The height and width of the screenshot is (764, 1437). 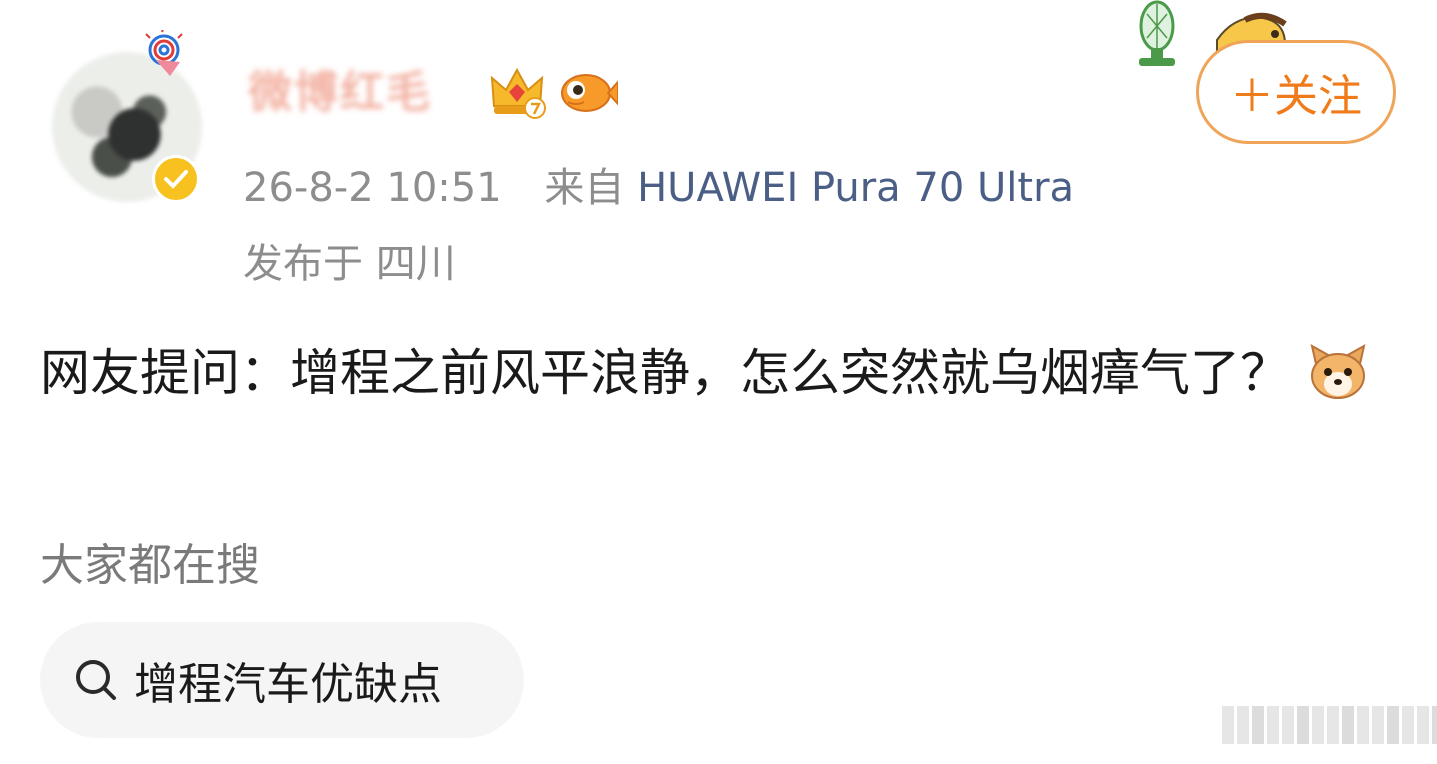 What do you see at coordinates (415, 264) in the screenshot?
I see `location-name: 四川` at bounding box center [415, 264].